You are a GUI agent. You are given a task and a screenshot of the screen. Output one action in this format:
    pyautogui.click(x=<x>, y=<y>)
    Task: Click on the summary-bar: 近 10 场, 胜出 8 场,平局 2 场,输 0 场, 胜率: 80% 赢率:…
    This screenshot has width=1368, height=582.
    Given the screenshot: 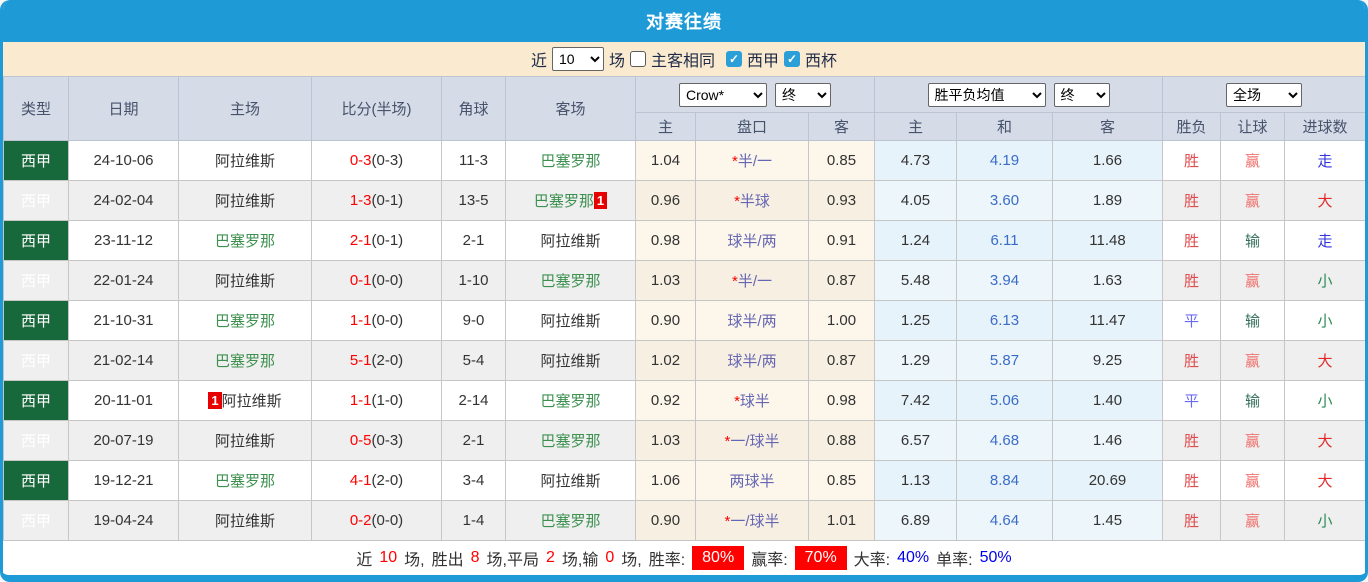 What is the action you would take?
    pyautogui.click(x=684, y=558)
    